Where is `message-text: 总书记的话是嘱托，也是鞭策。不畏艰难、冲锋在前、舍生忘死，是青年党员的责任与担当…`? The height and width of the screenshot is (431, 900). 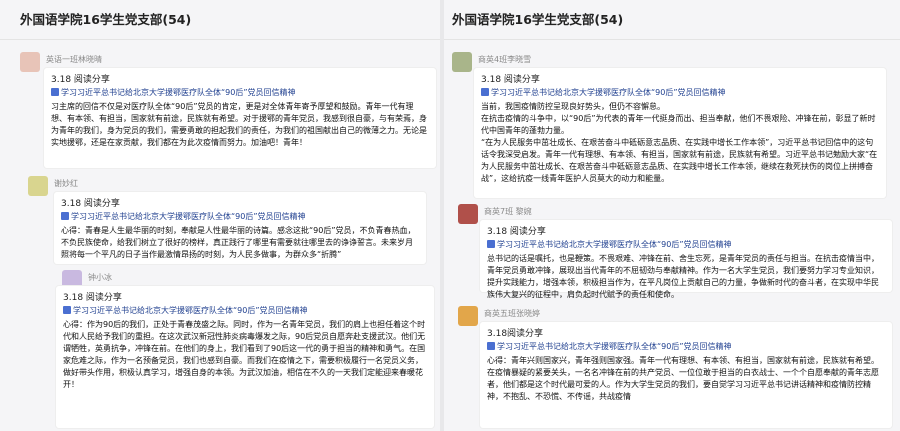
message-text: 总书记的话是嘱托，也是鞭策。不畏艰难、冲锋在前、舍生忘死，是青年党员的责任与担当… is located at coordinates (683, 276).